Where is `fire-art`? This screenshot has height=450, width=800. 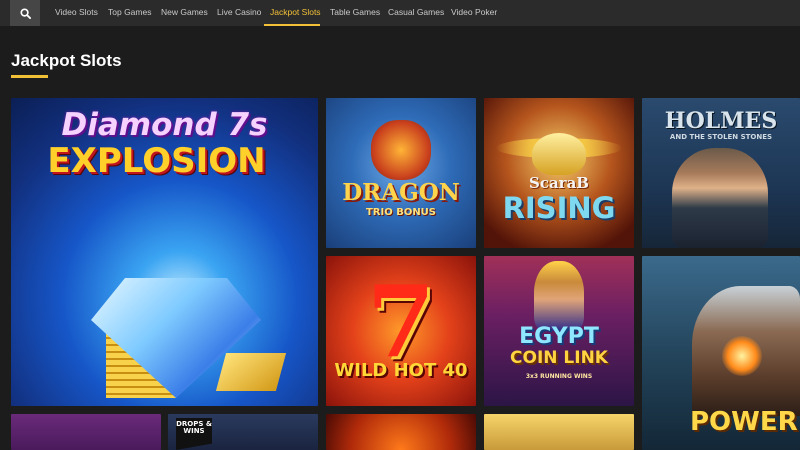 fire-art is located at coordinates (742, 356).